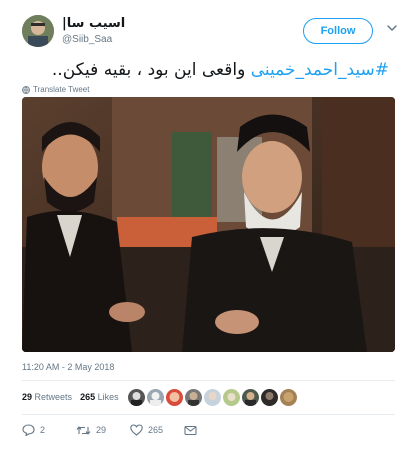  What do you see at coordinates (27, 397) in the screenshot?
I see `retweets-count: 29` at bounding box center [27, 397].